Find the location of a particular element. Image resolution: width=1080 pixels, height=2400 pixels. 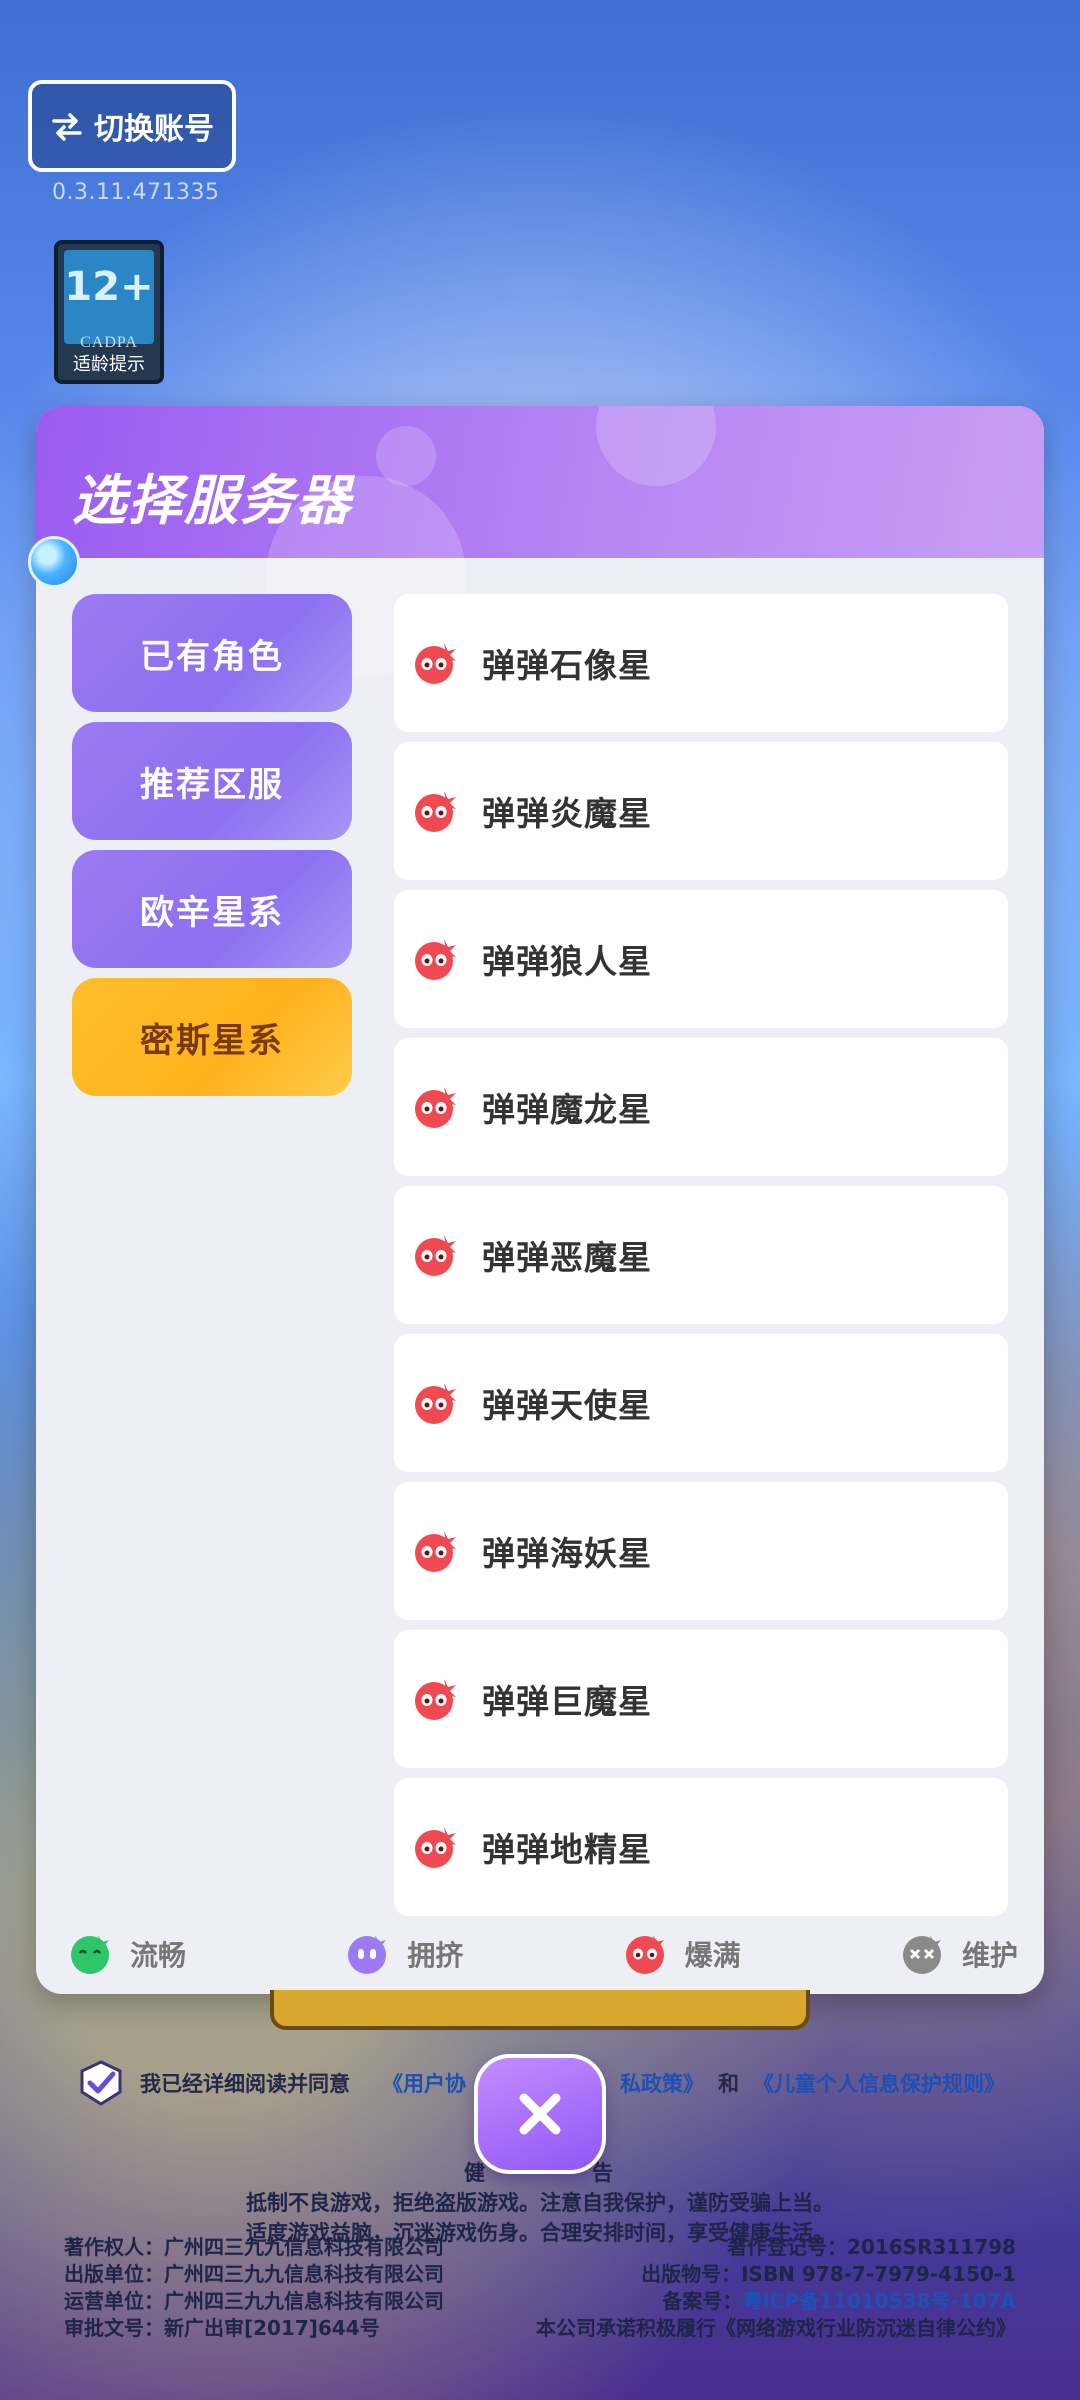

publisher: 出版单位：广州四三九九信息科技有限公司 is located at coordinates (254, 2274).